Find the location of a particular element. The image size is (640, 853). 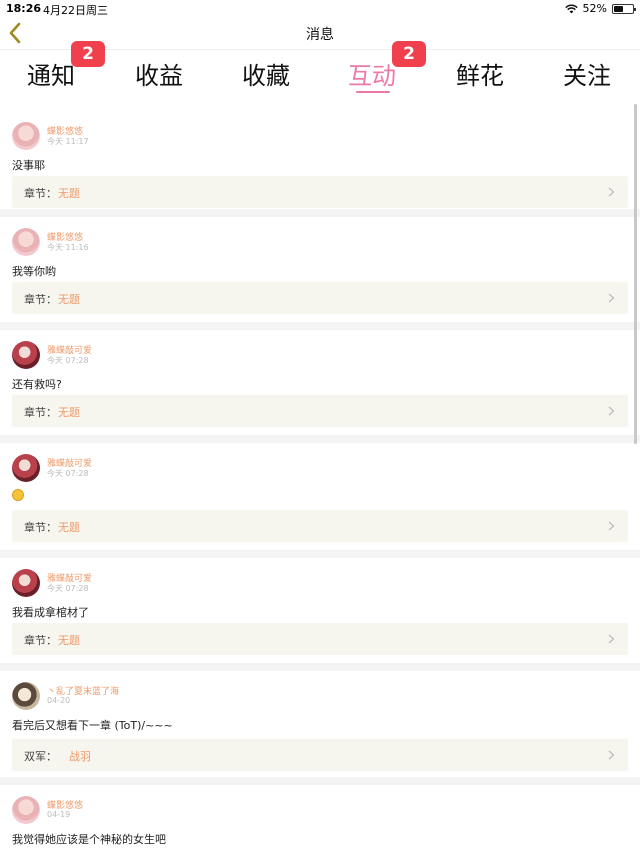

tab-favorites: 收藏 is located at coordinates (266, 73).